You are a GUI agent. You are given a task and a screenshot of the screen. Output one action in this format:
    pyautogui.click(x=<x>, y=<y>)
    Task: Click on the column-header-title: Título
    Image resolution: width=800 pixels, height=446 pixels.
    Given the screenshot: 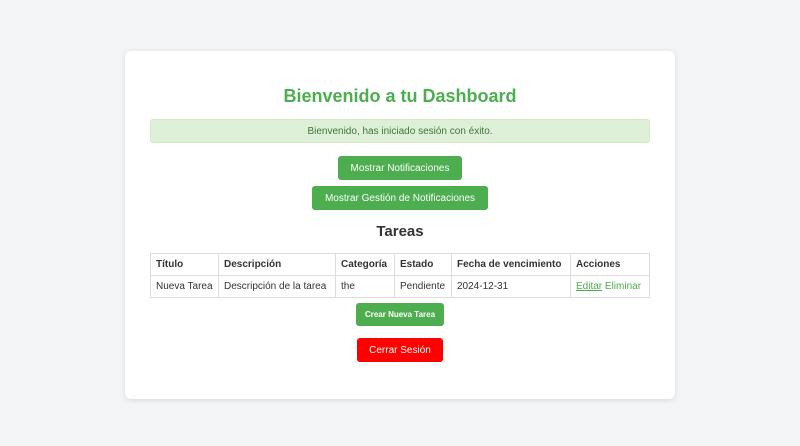 What is the action you would take?
    pyautogui.click(x=184, y=264)
    